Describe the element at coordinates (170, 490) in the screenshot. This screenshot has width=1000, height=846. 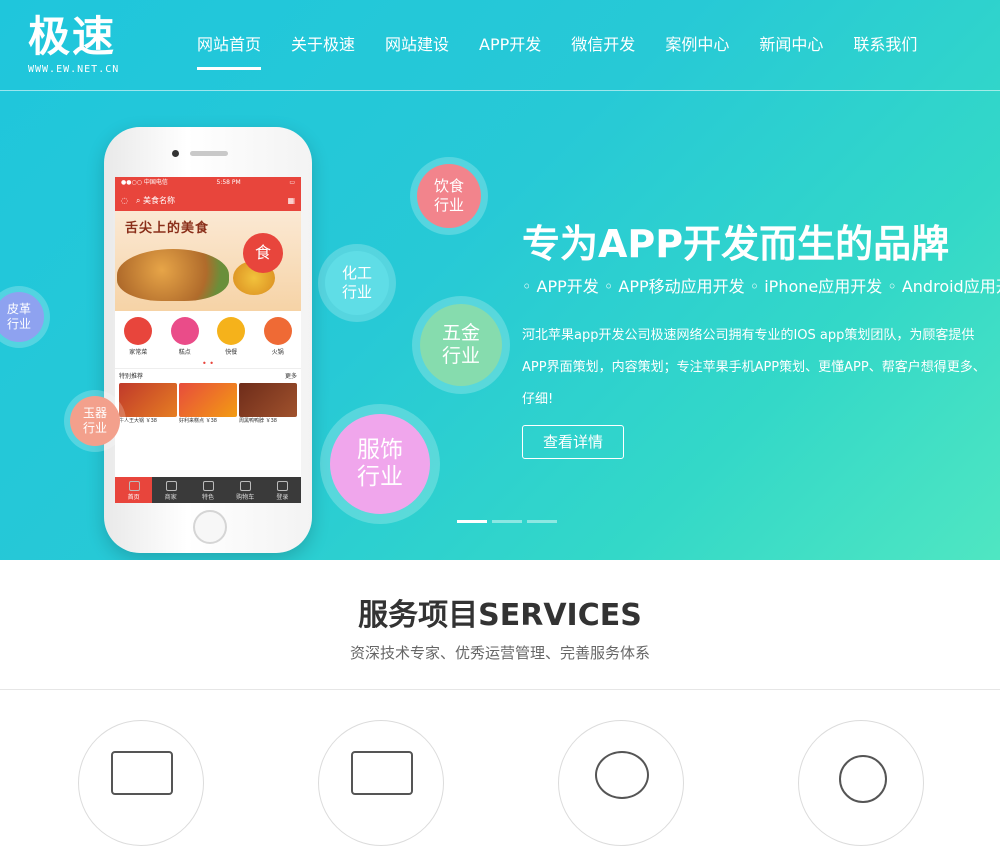
I see `phone-tab-shops: 商家` at that location.